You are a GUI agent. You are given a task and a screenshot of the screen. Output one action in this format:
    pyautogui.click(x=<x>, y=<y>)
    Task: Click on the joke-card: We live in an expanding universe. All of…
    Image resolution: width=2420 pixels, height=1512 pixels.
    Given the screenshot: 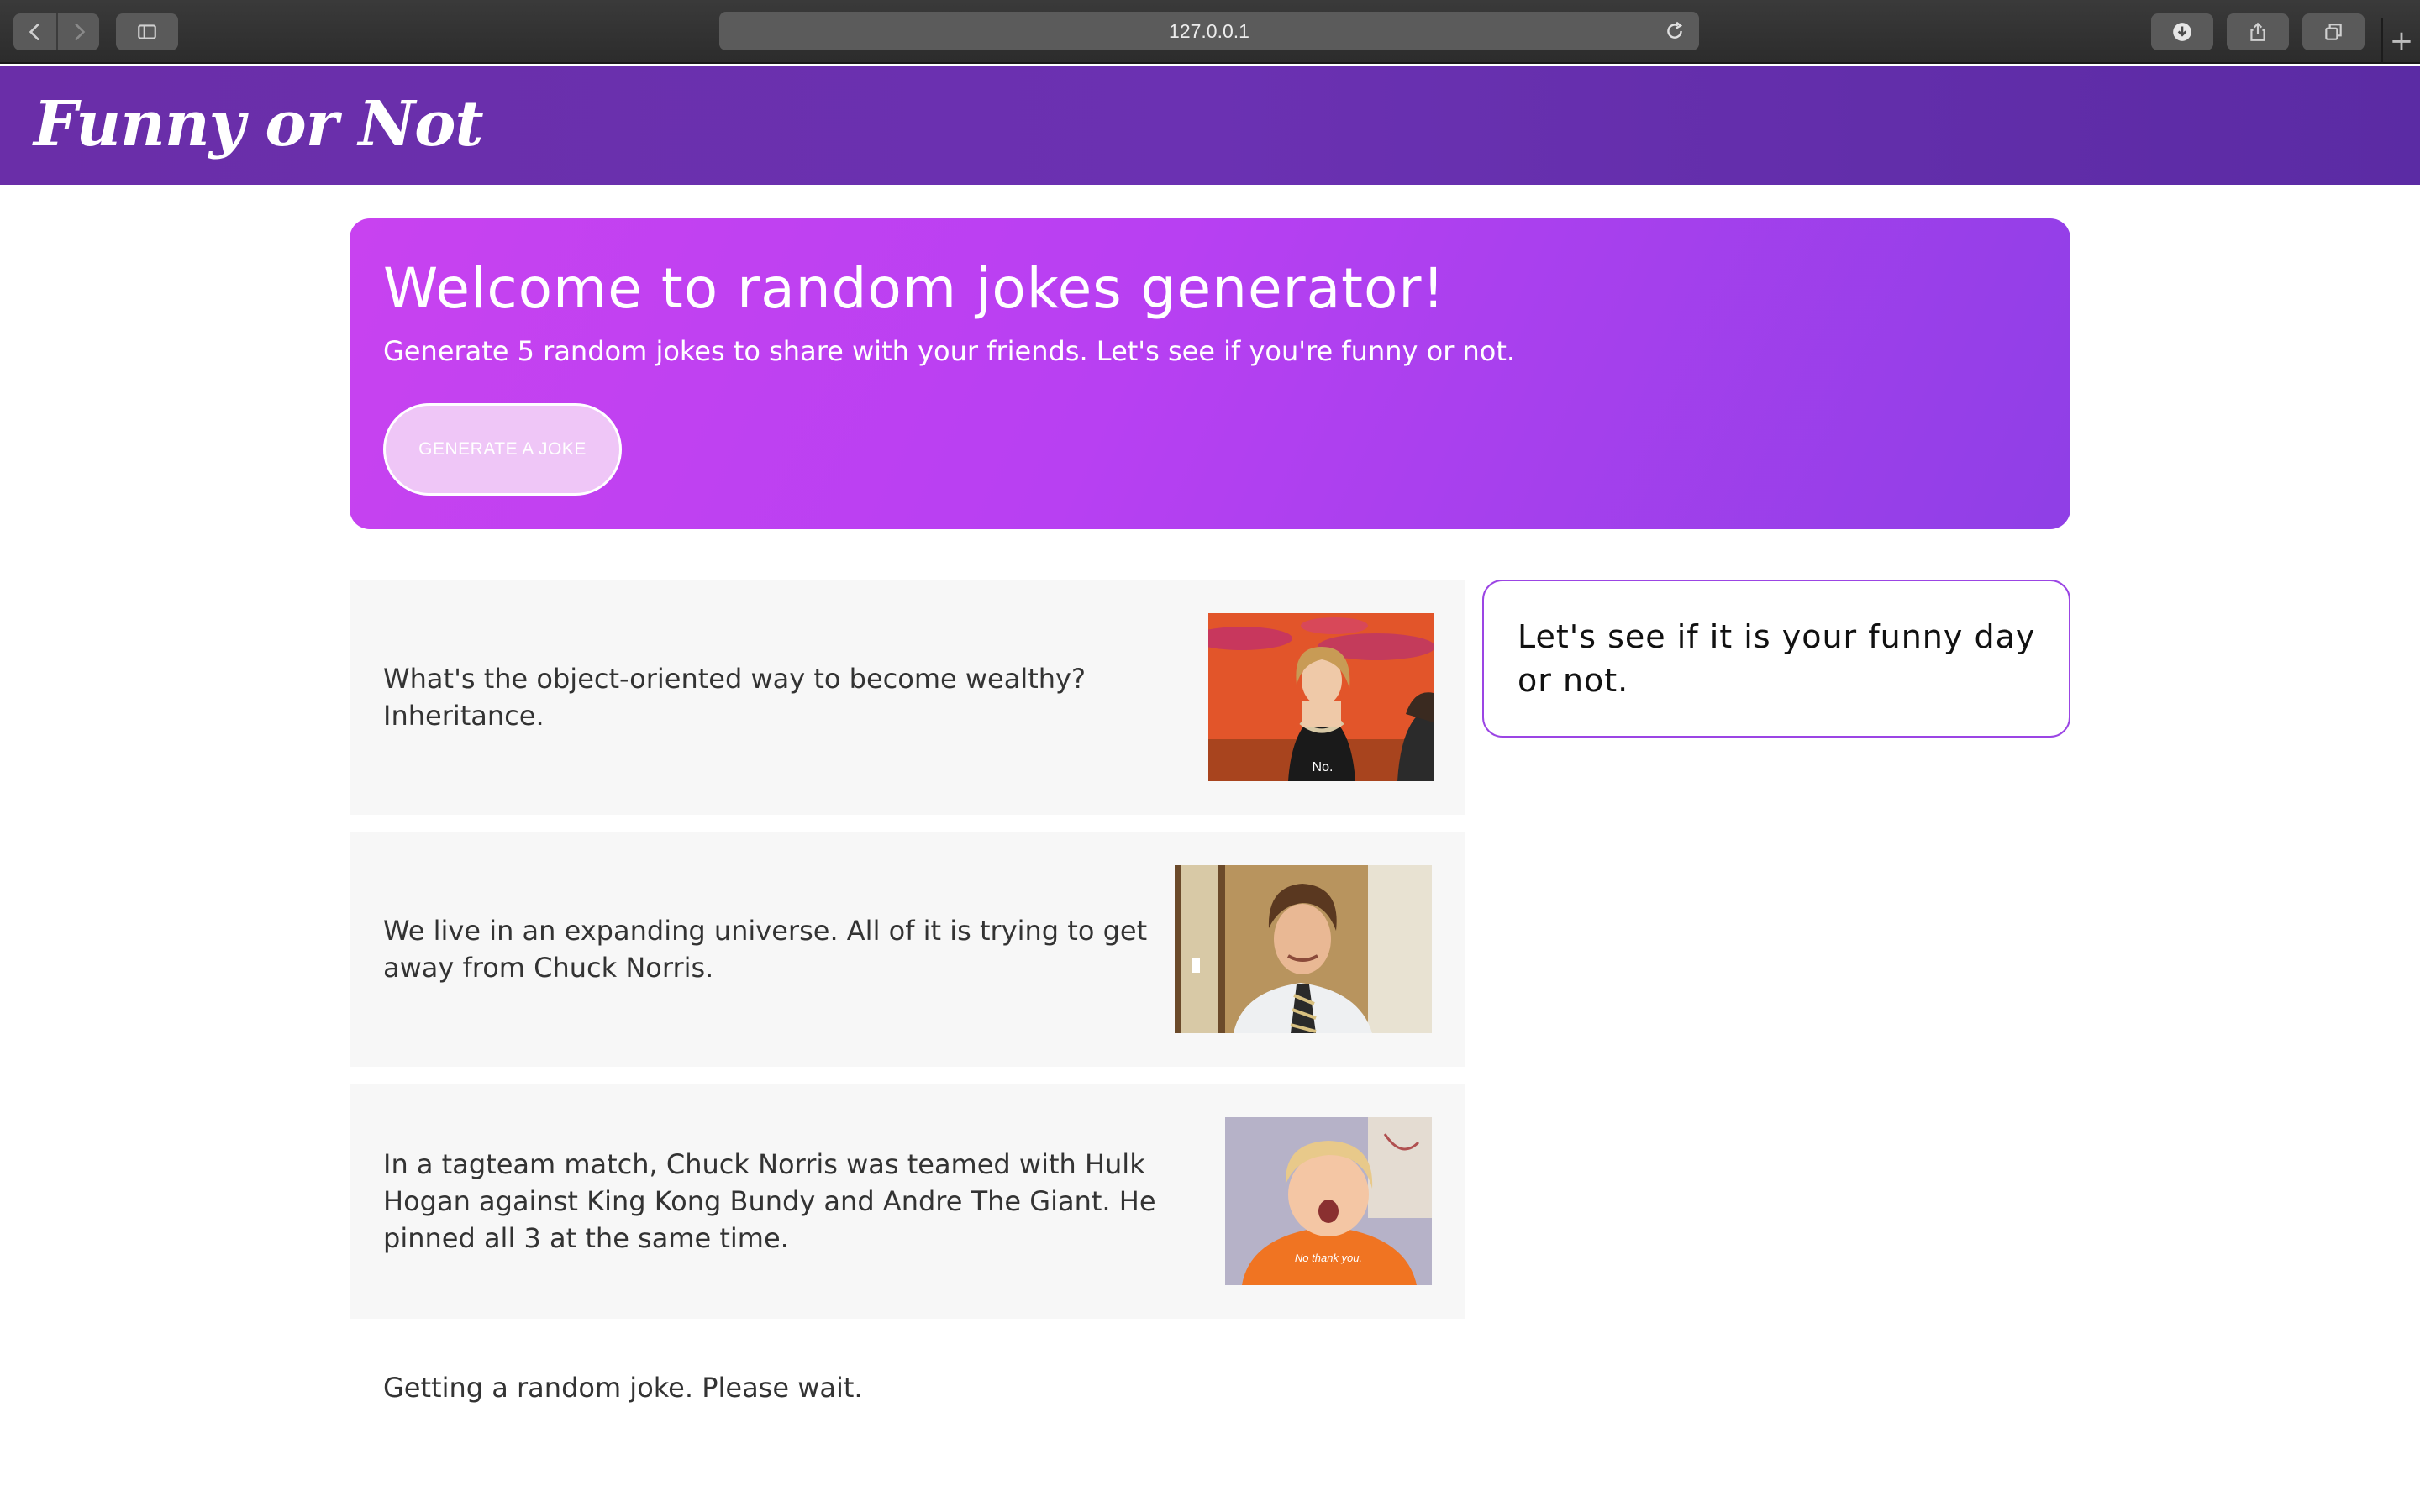 What is the action you would take?
    pyautogui.click(x=907, y=949)
    